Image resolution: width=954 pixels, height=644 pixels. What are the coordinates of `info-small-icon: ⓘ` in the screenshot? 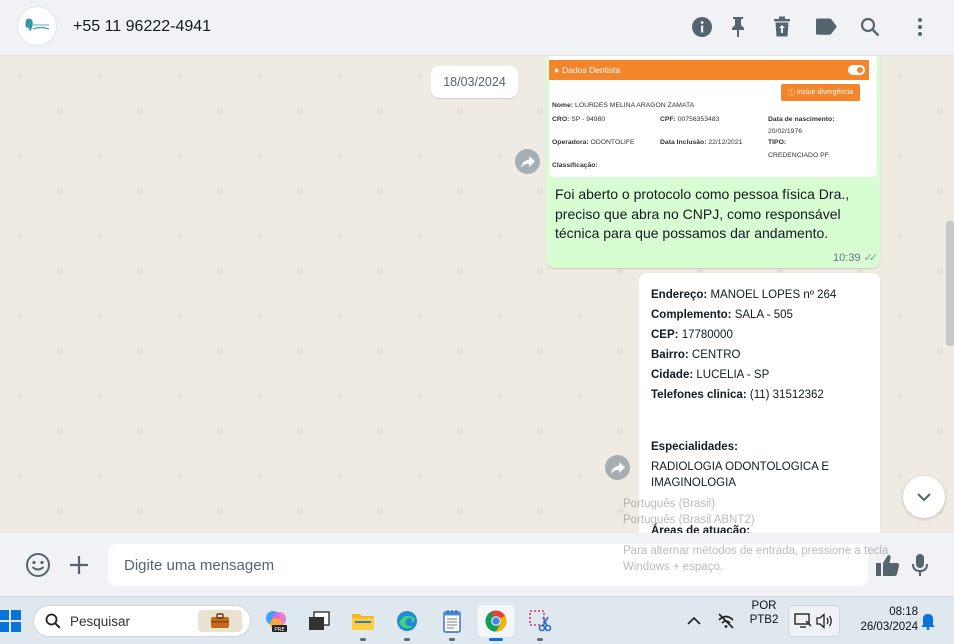 It's located at (791, 93).